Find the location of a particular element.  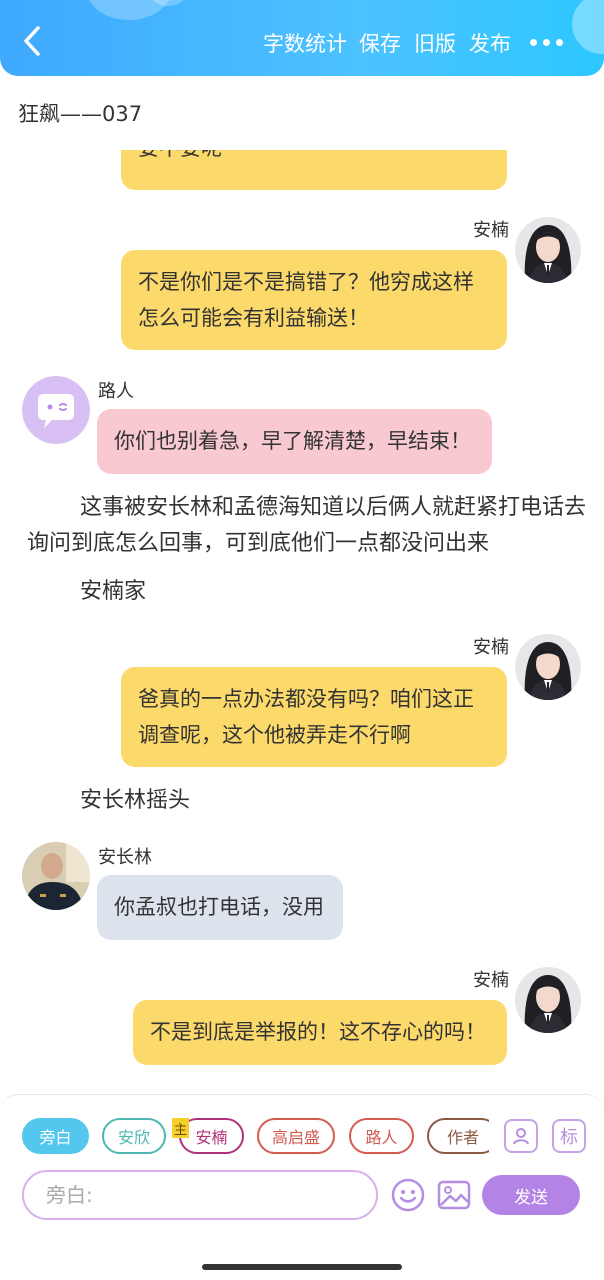

message-text: 你们也别着急，早了解清楚，早结束！ is located at coordinates (292, 441).